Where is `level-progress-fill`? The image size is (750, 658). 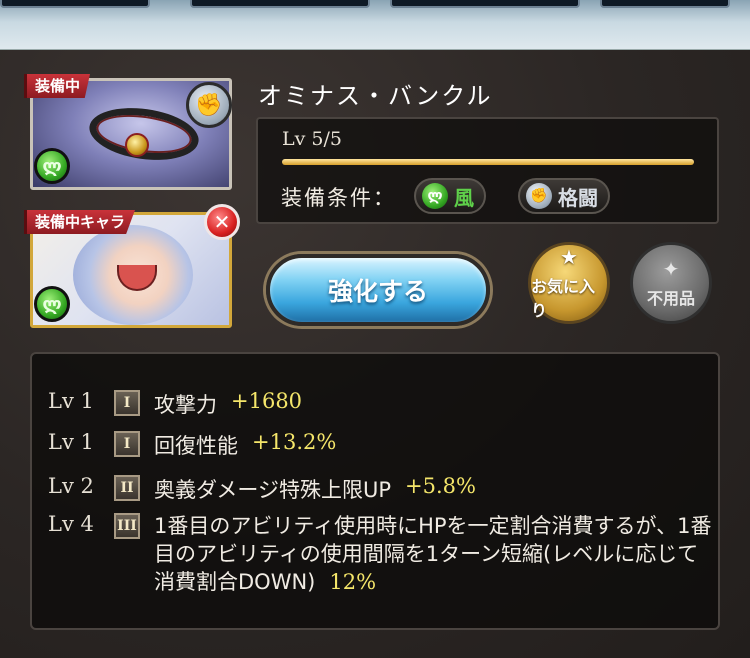 level-progress-fill is located at coordinates (488, 162).